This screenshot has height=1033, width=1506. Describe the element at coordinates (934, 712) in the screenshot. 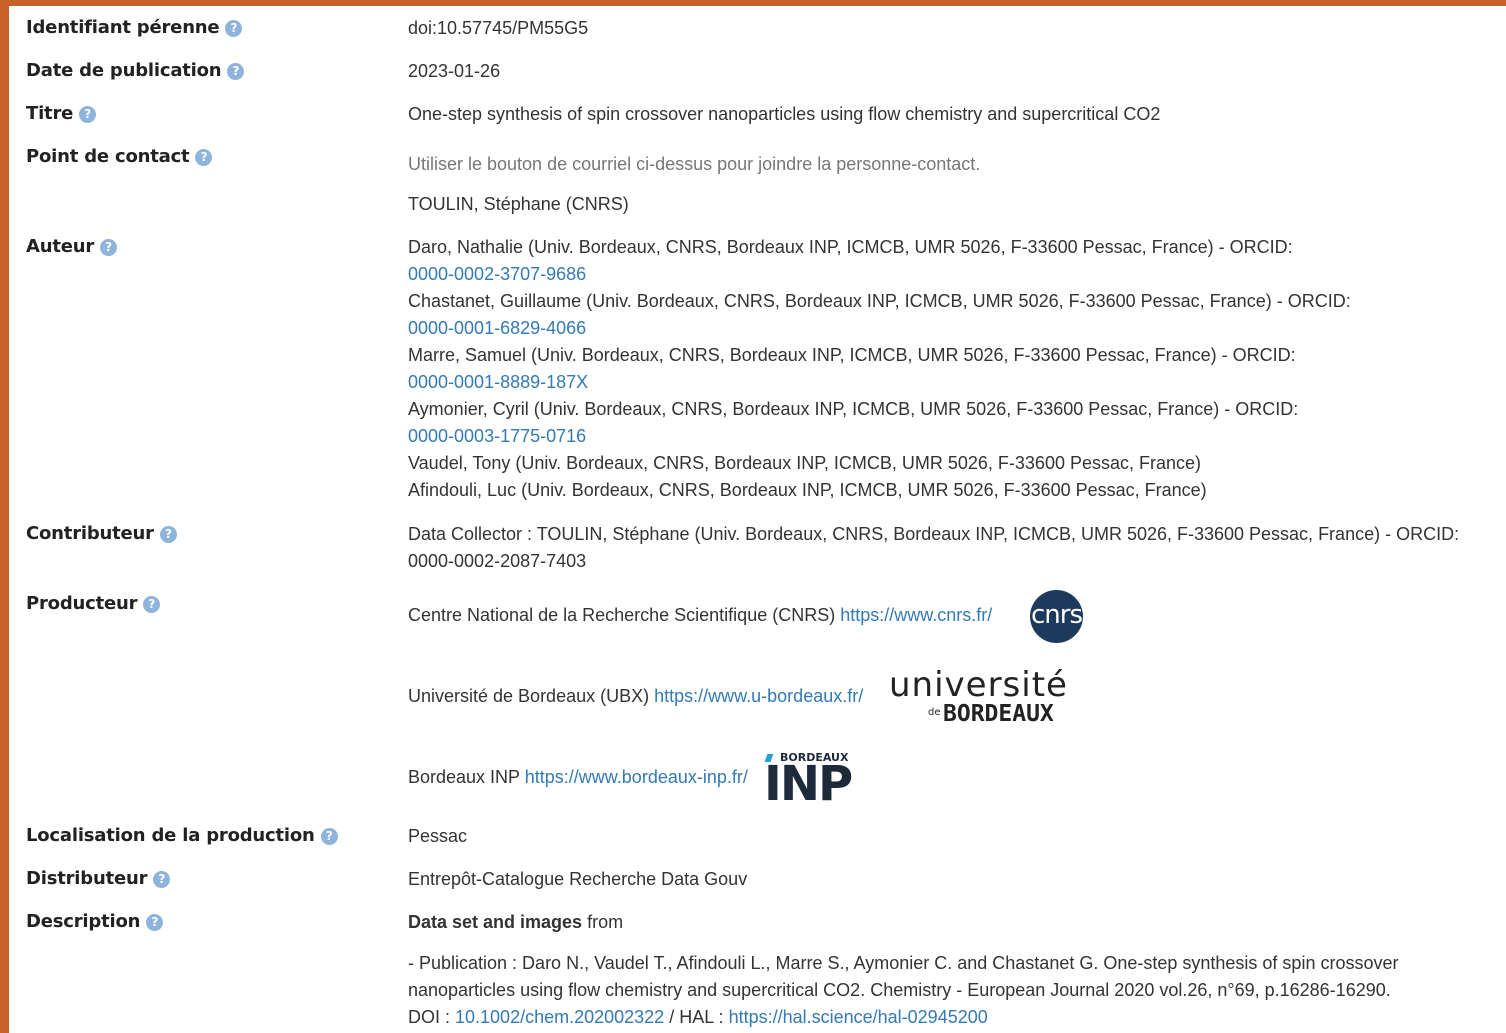

I see `ubx-logo-de: de` at that location.